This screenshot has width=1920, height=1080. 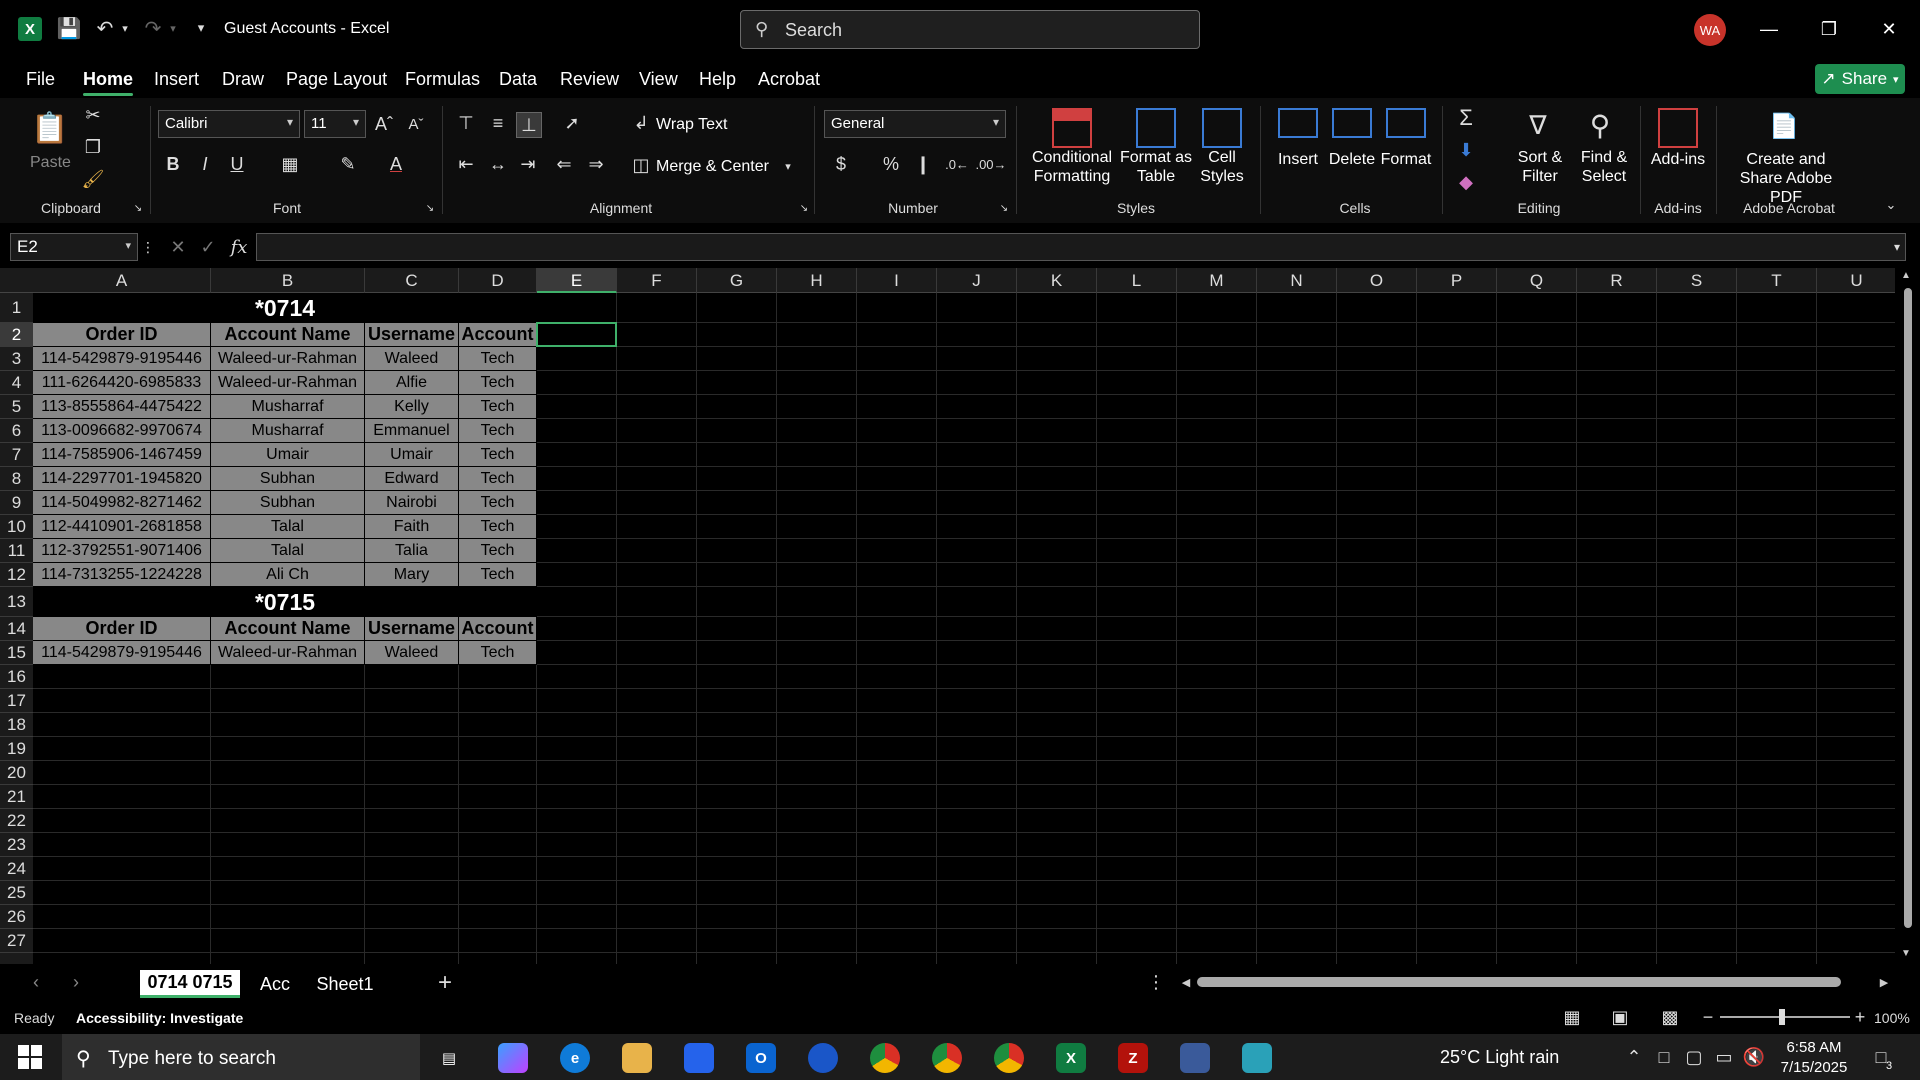 I want to click on redo-dropdown-icon: ▾, so click(x=173, y=28).